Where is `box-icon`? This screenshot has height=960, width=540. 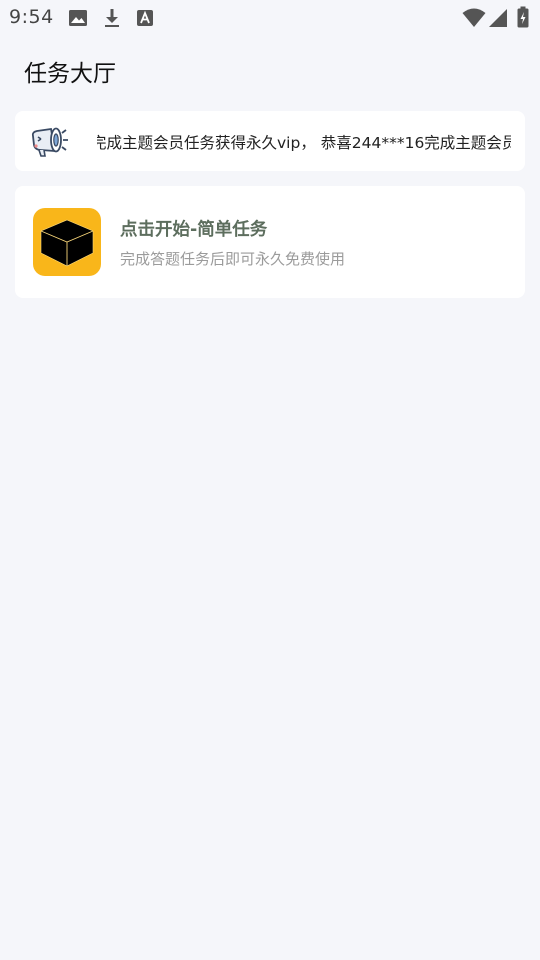 box-icon is located at coordinates (67, 242).